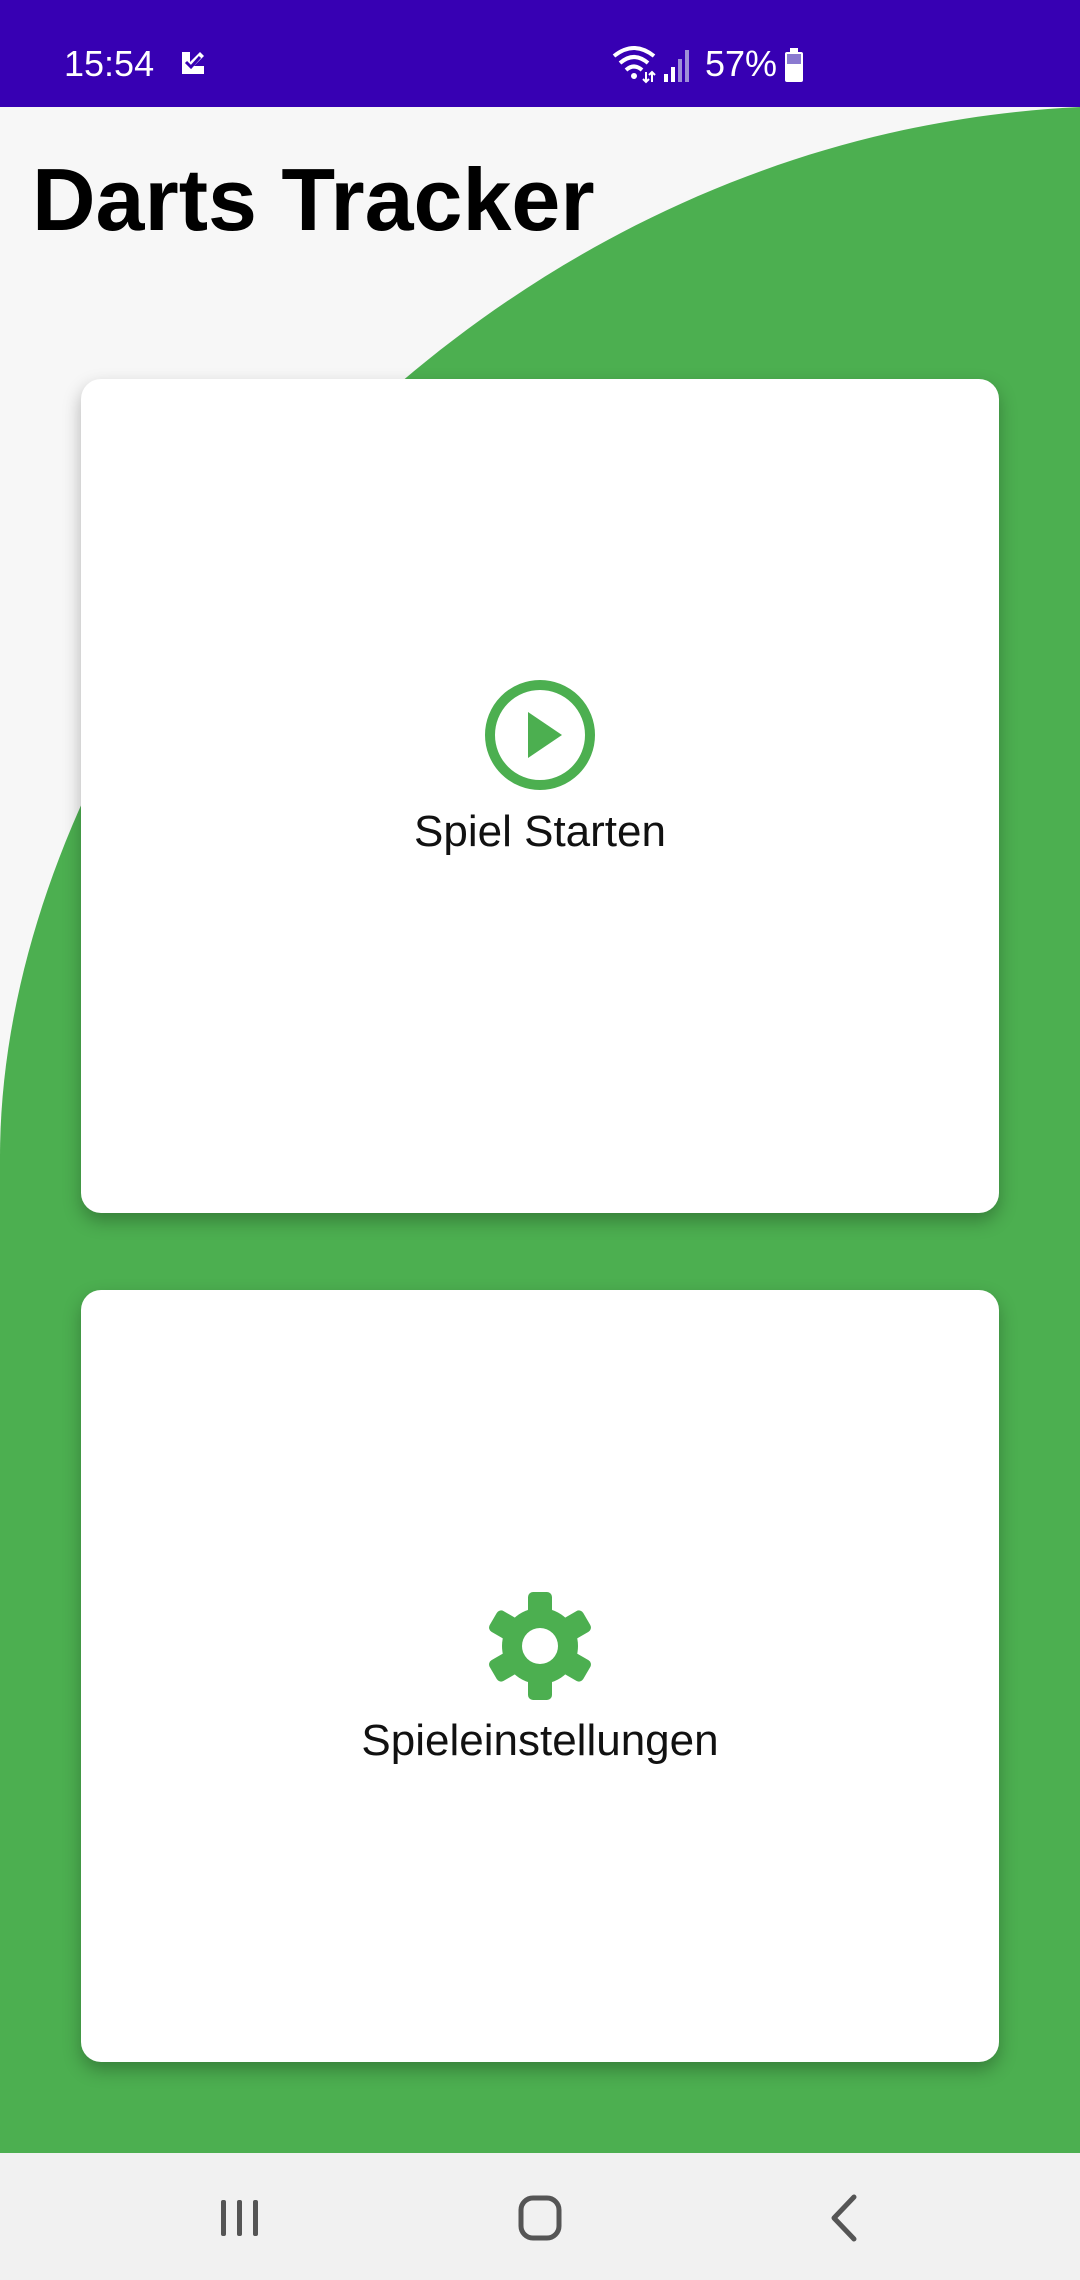 This screenshot has width=1080, height=2280. Describe the element at coordinates (741, 63) in the screenshot. I see `battery-percentage: 57%` at that location.